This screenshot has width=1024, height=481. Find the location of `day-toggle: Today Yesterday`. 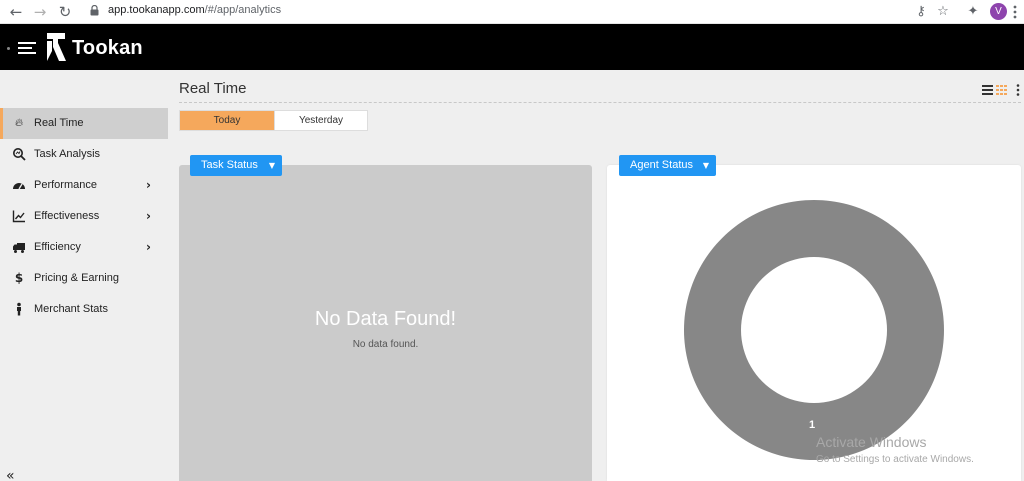

day-toggle: Today Yesterday is located at coordinates (273, 120).